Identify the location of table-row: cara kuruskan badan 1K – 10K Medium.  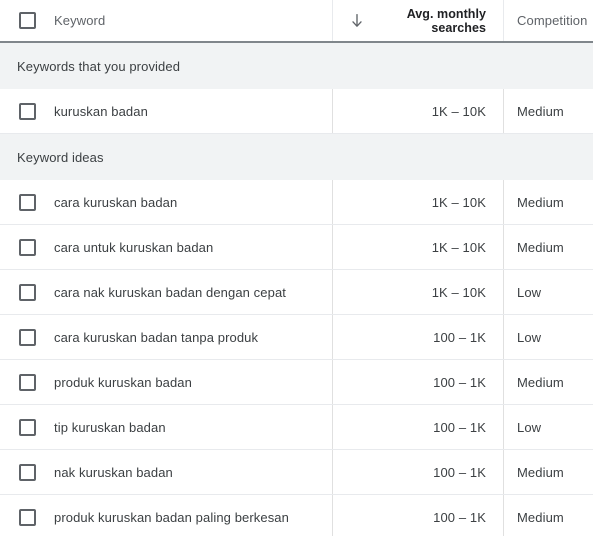
(296, 202).